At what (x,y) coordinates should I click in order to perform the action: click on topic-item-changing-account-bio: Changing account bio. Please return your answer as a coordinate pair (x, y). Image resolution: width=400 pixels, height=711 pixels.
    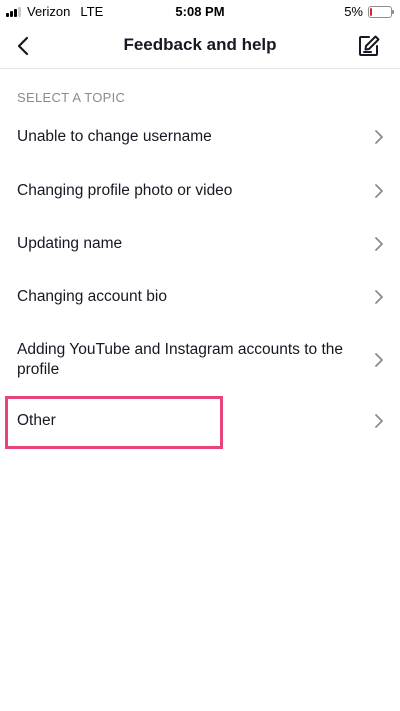
    Looking at the image, I should click on (200, 297).